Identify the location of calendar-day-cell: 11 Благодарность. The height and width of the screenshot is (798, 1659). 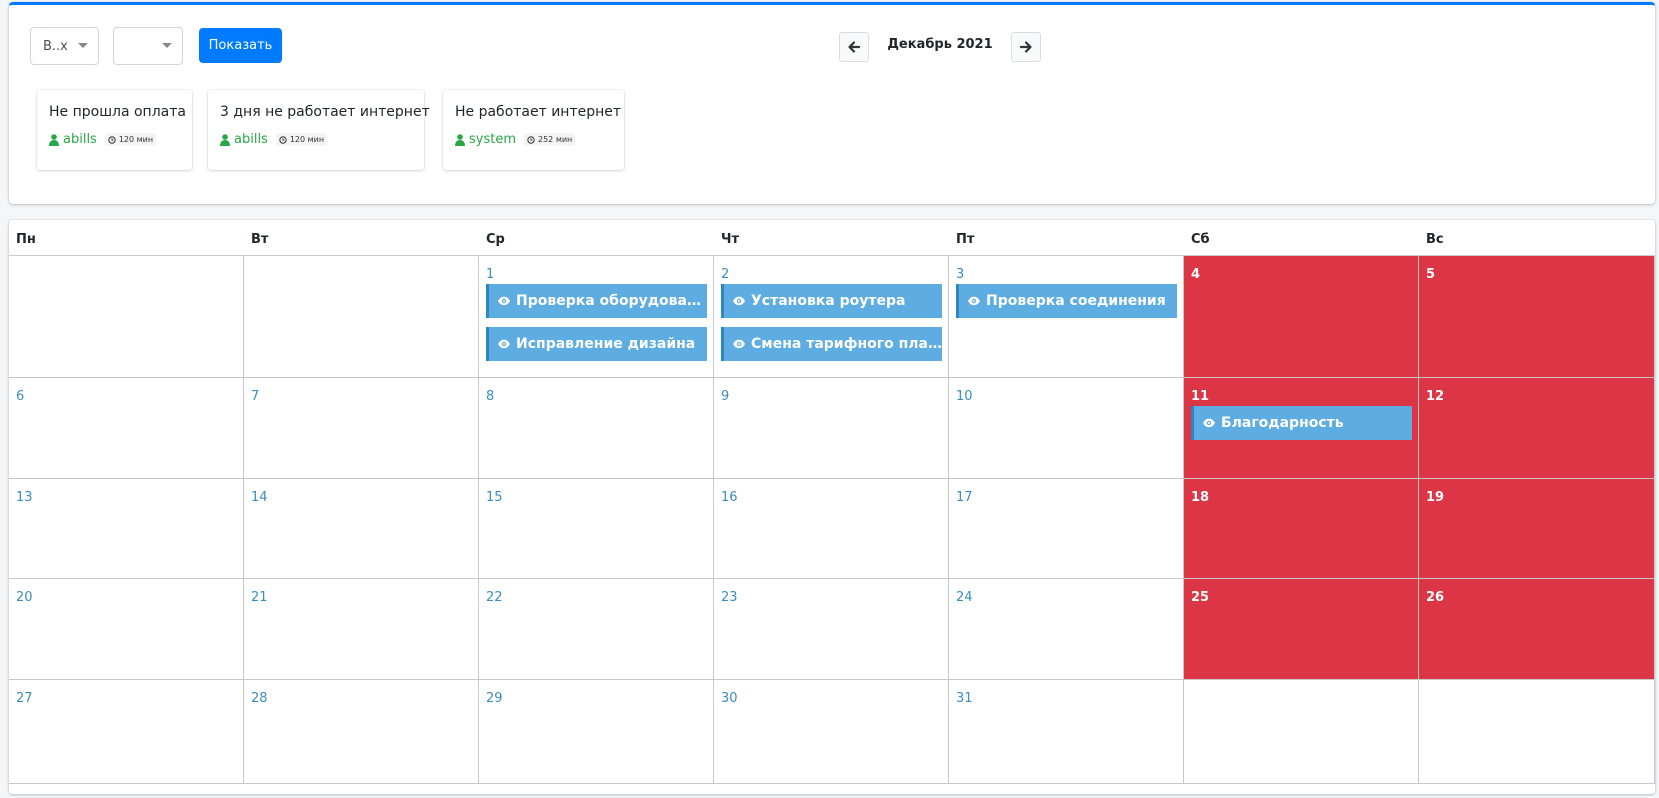
(1301, 428).